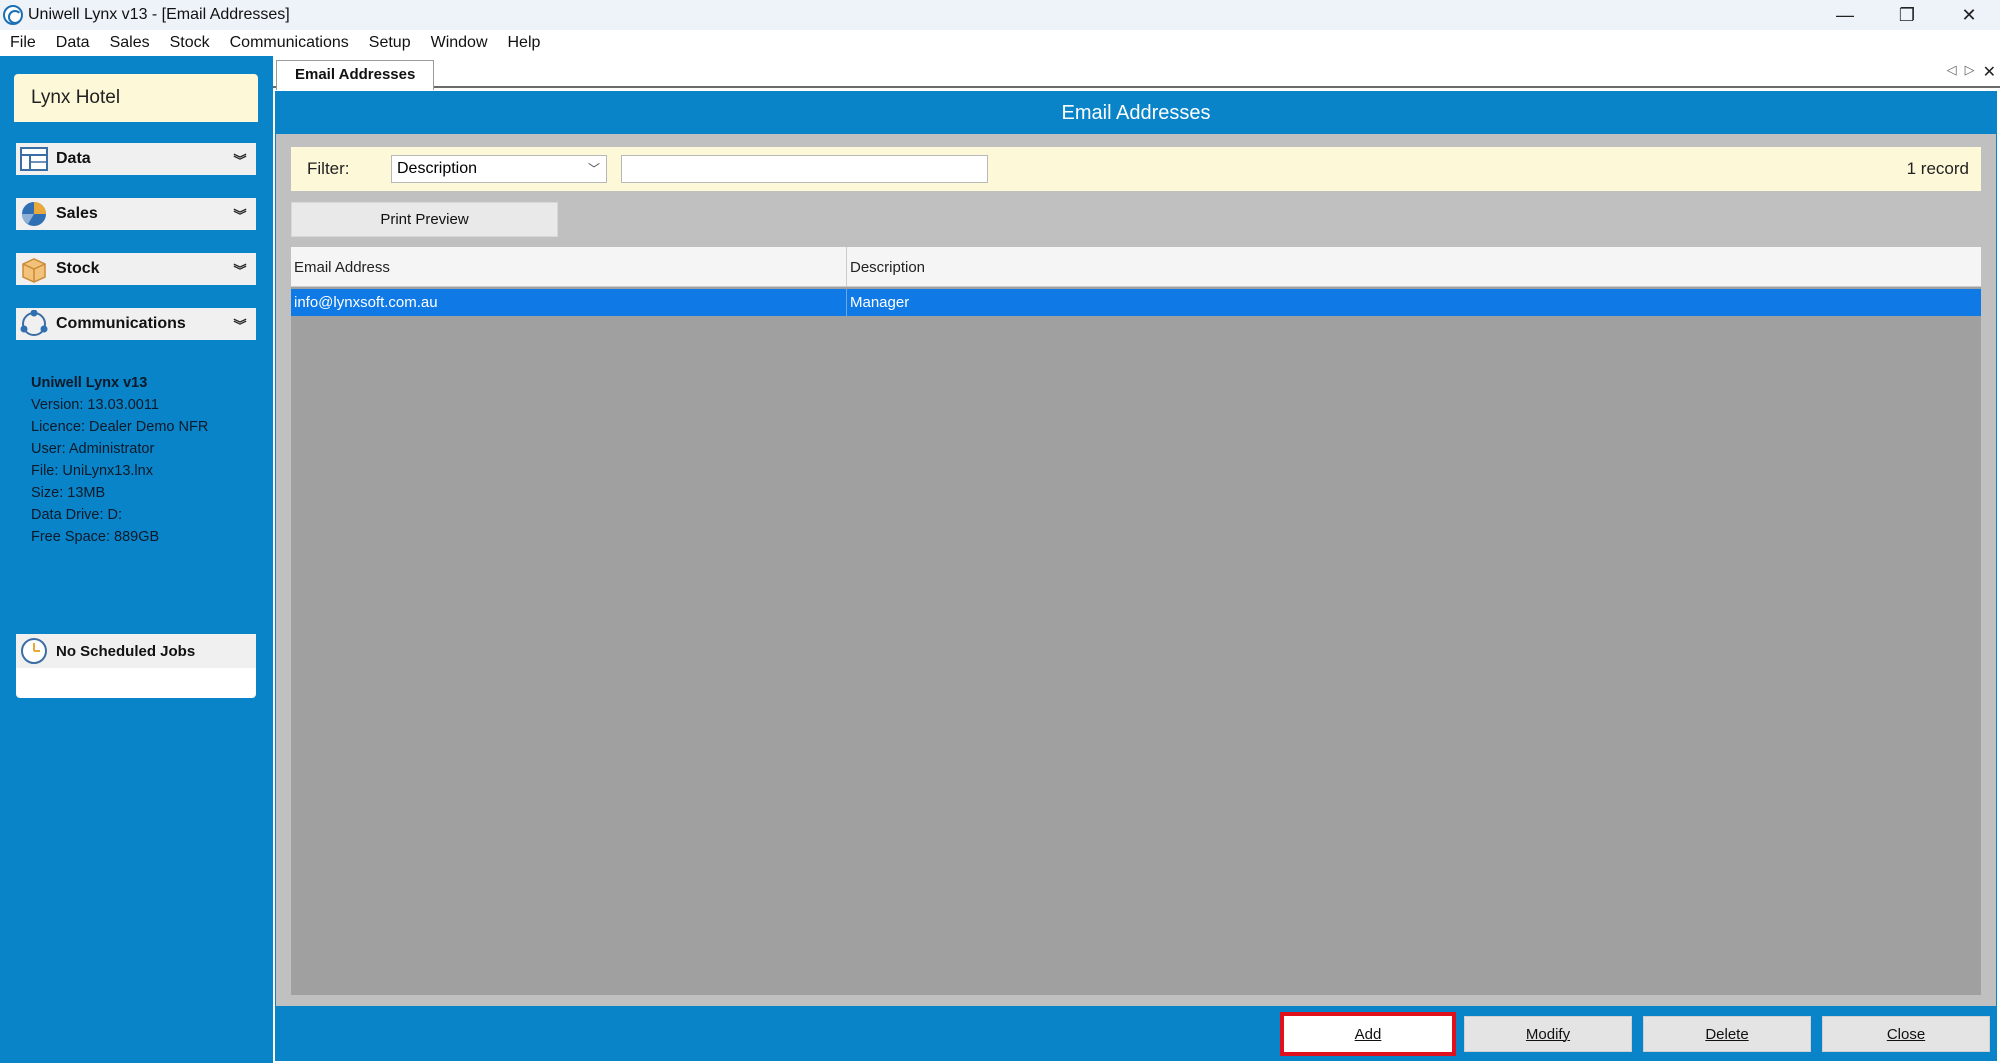 The image size is (2000, 1063). Describe the element at coordinates (437, 168) in the screenshot. I see `filter-field-value: Description` at that location.